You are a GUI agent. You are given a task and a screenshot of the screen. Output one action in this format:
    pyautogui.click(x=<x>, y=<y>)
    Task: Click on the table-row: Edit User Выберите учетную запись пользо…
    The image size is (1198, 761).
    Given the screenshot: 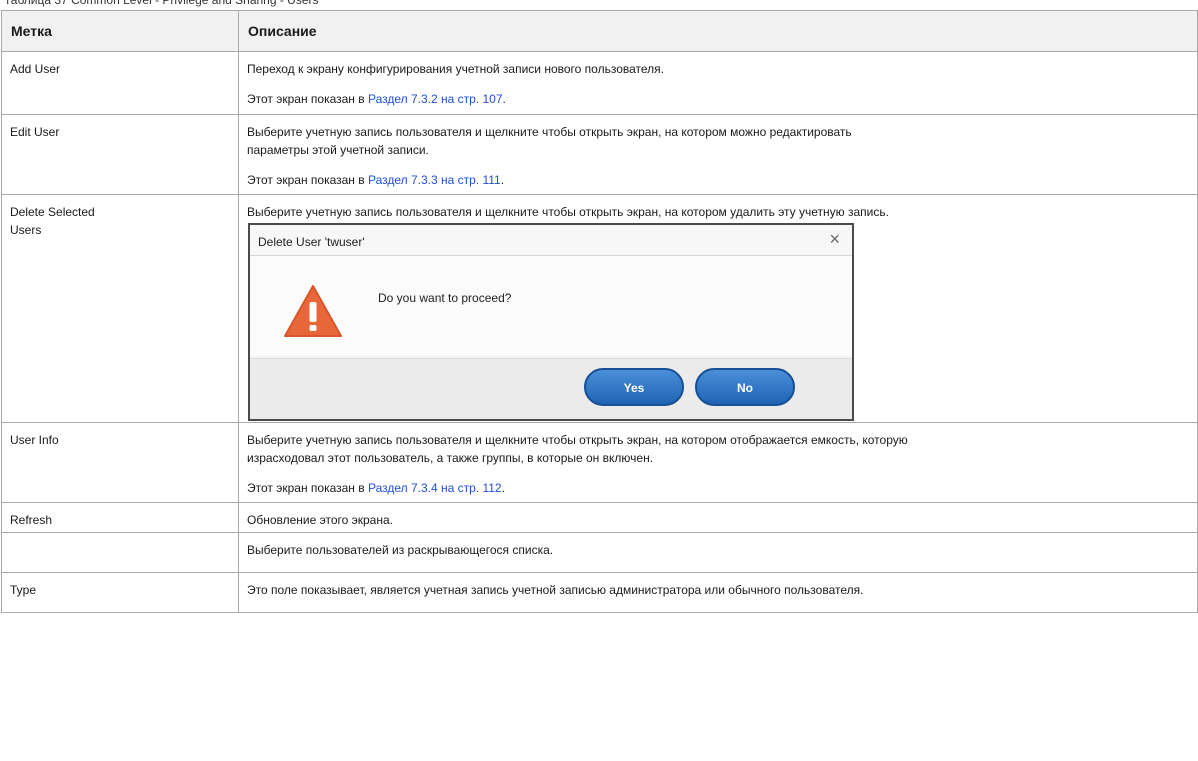 What is the action you would take?
    pyautogui.click(x=599, y=154)
    